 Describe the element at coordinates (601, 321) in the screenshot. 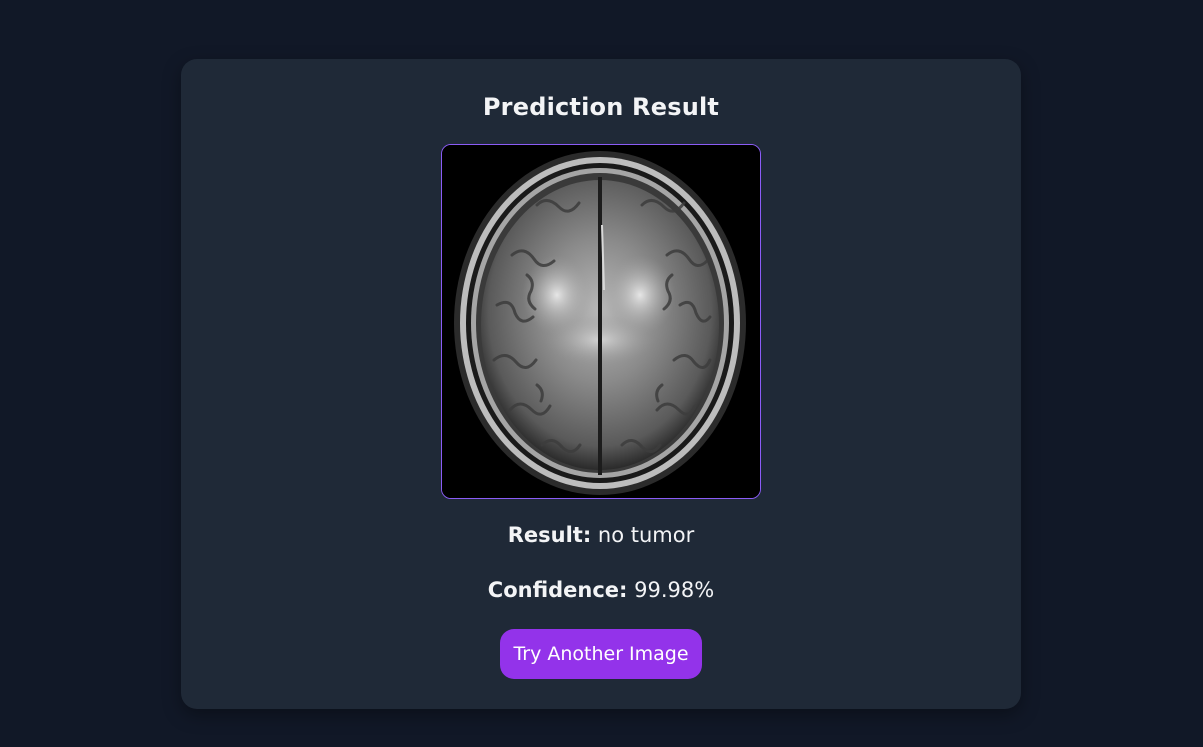

I see `mri-image` at that location.